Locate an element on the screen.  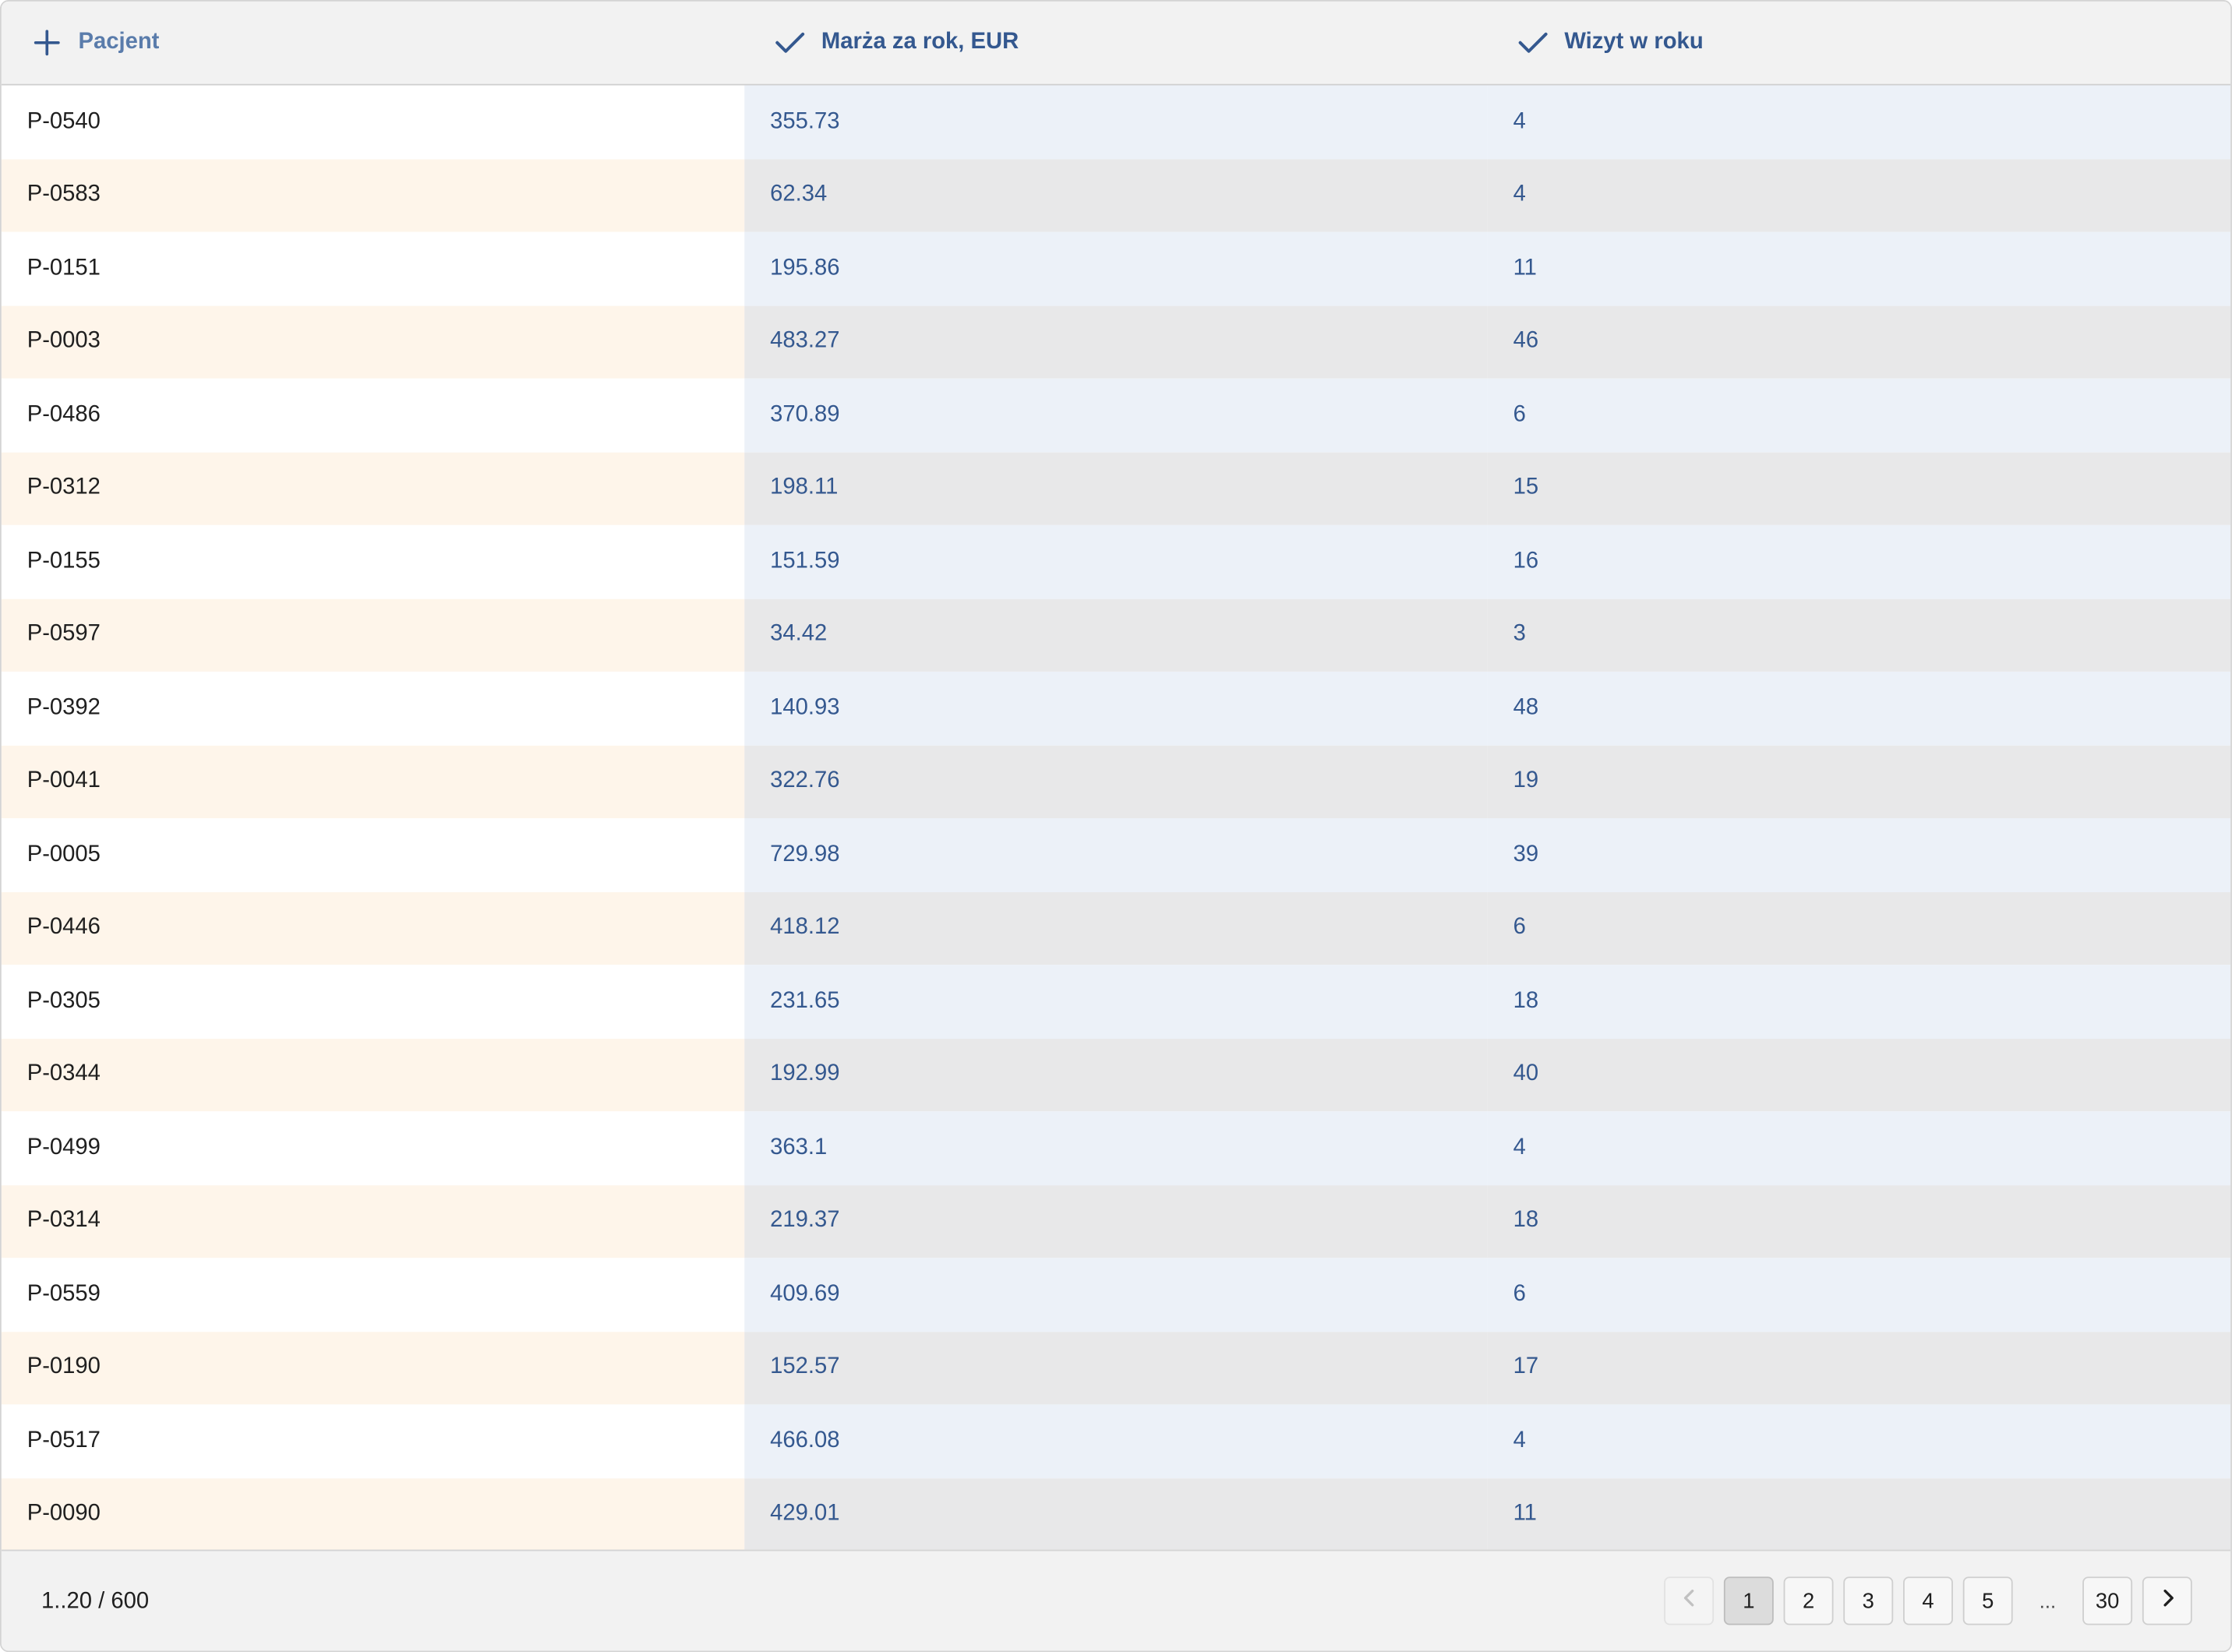
cell-patient: P-0446 is located at coordinates (373, 928).